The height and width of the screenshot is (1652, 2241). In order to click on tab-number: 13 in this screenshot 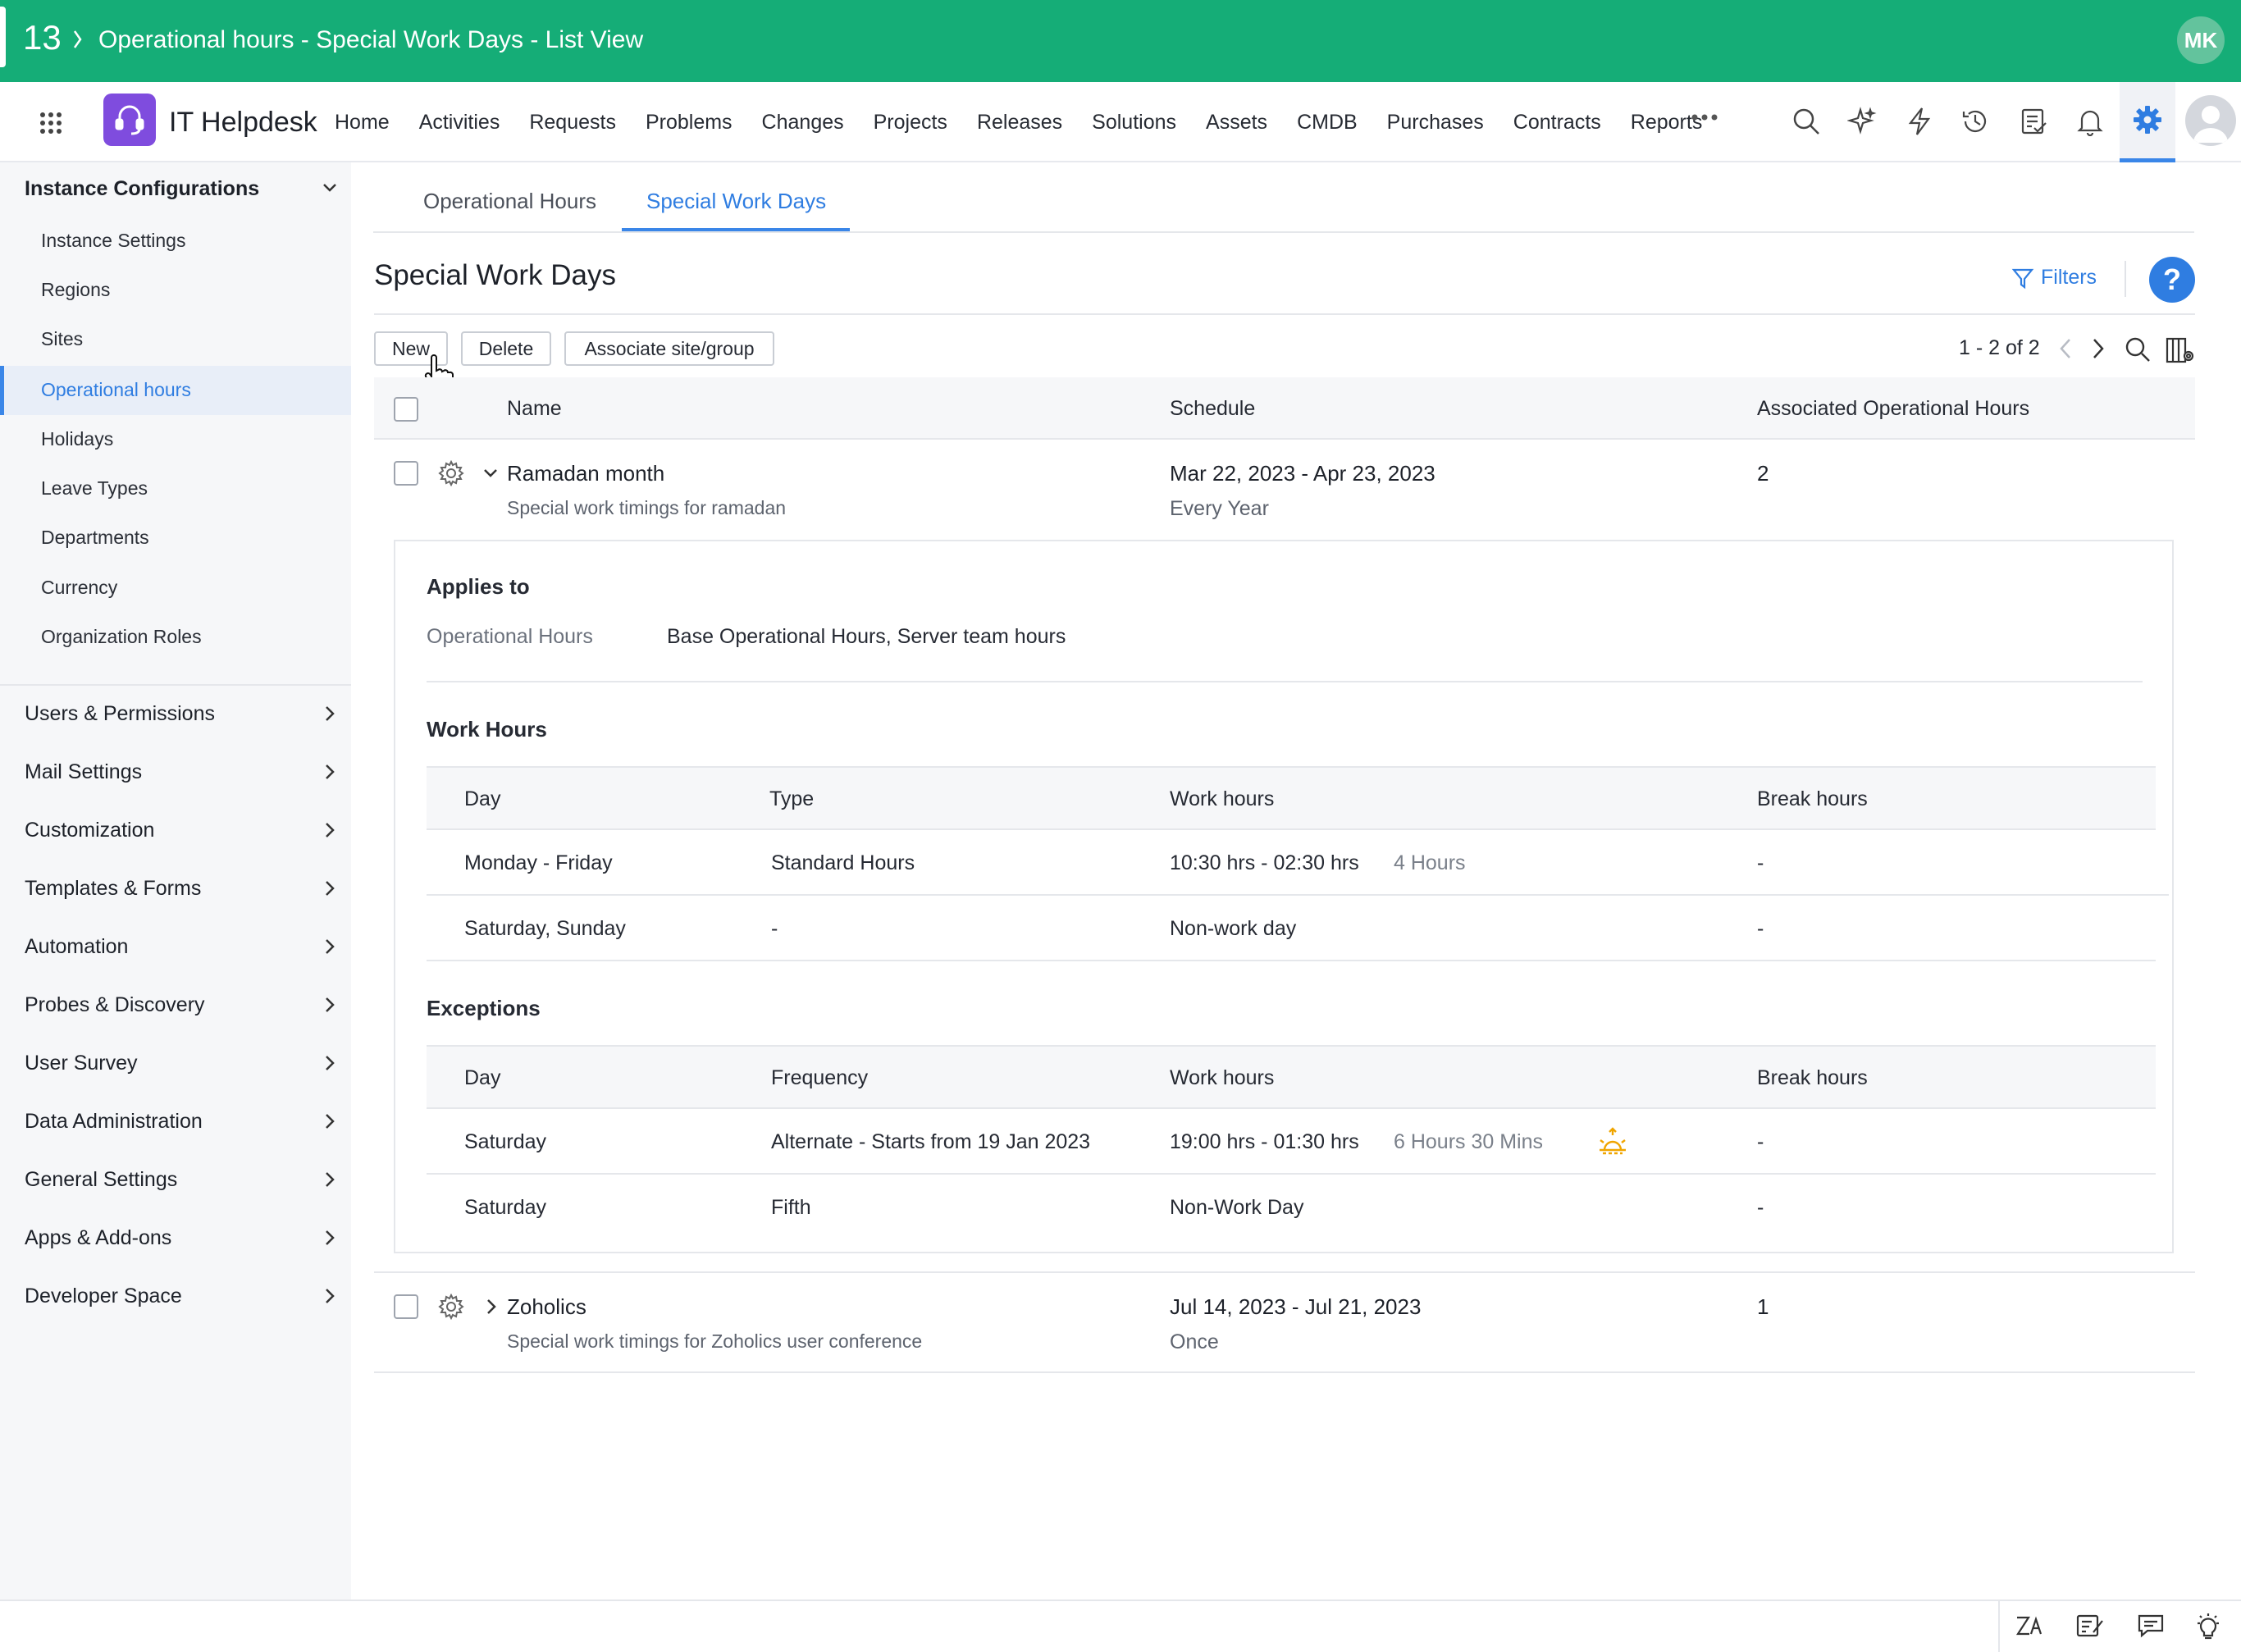, I will do `click(42, 37)`.